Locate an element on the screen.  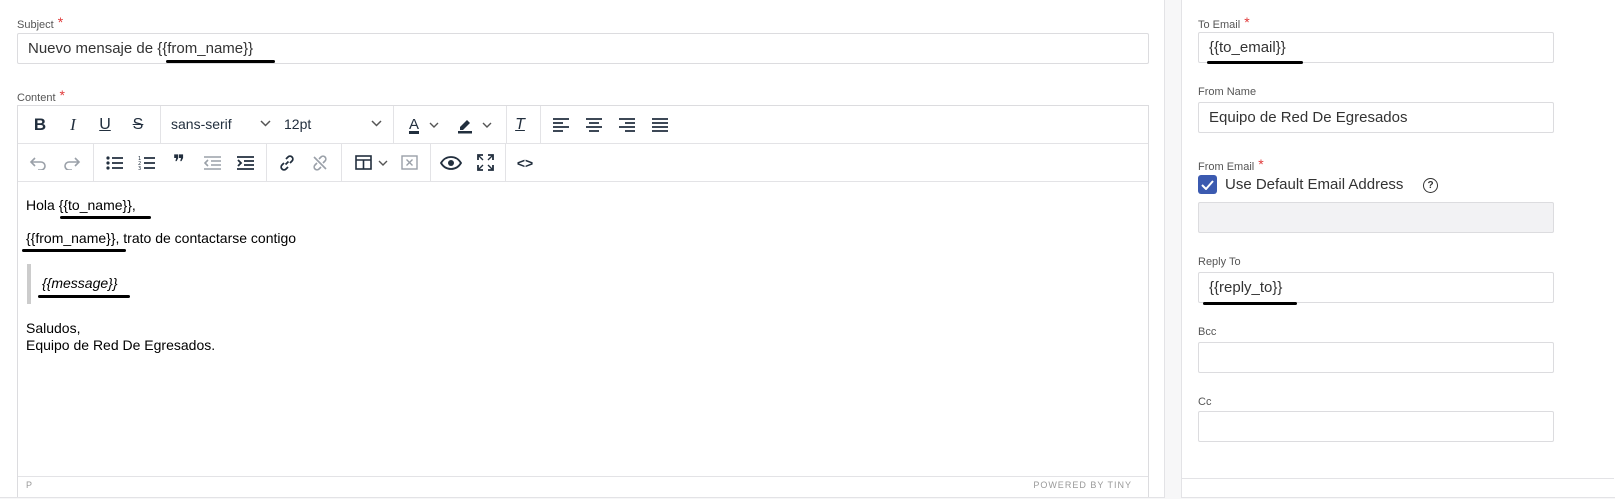
redo-icon is located at coordinates (72, 163).